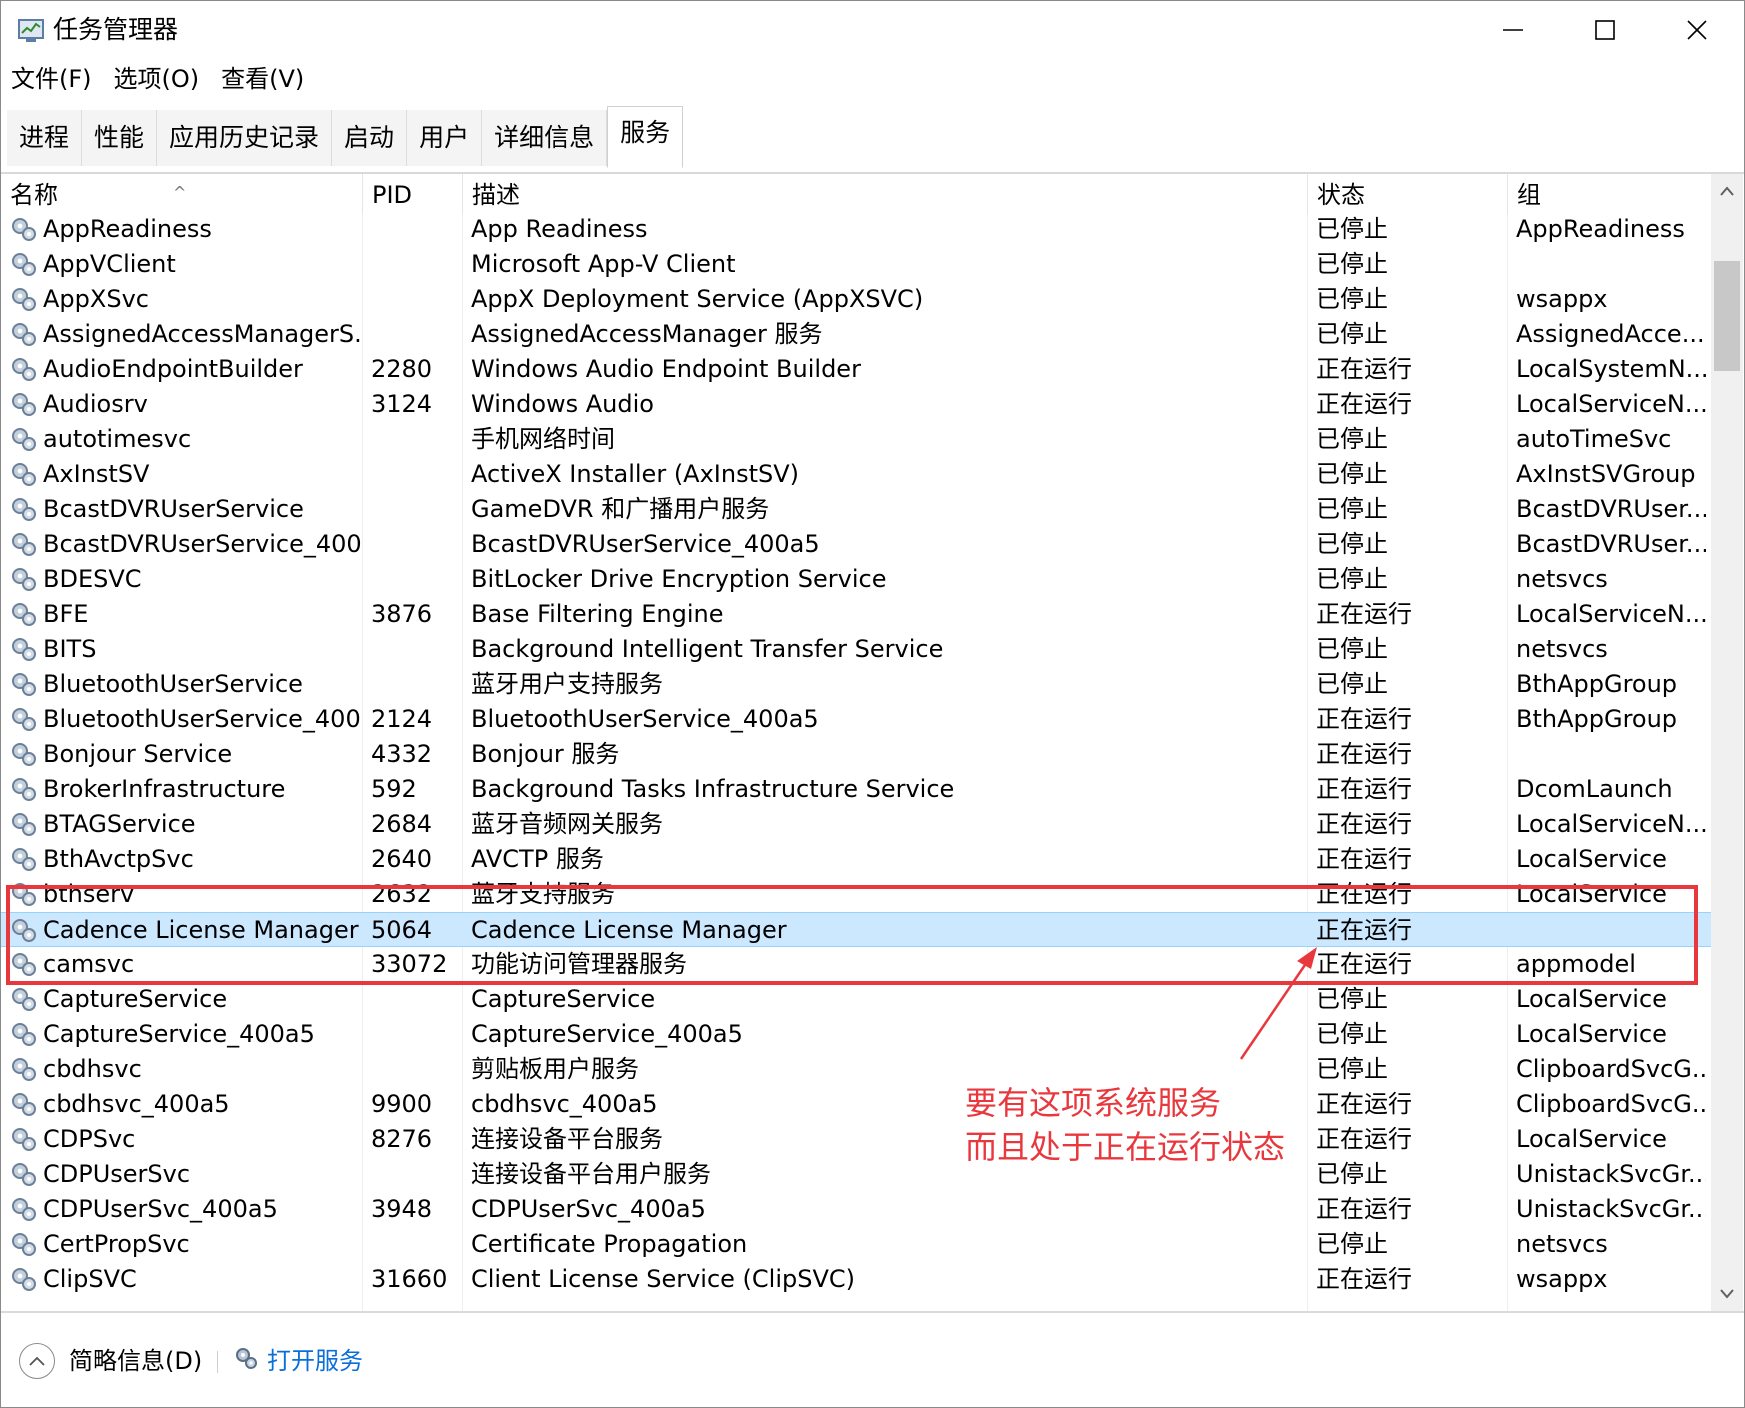  What do you see at coordinates (543, 894) in the screenshot?
I see `service-description: 蓝牙支持服务` at bounding box center [543, 894].